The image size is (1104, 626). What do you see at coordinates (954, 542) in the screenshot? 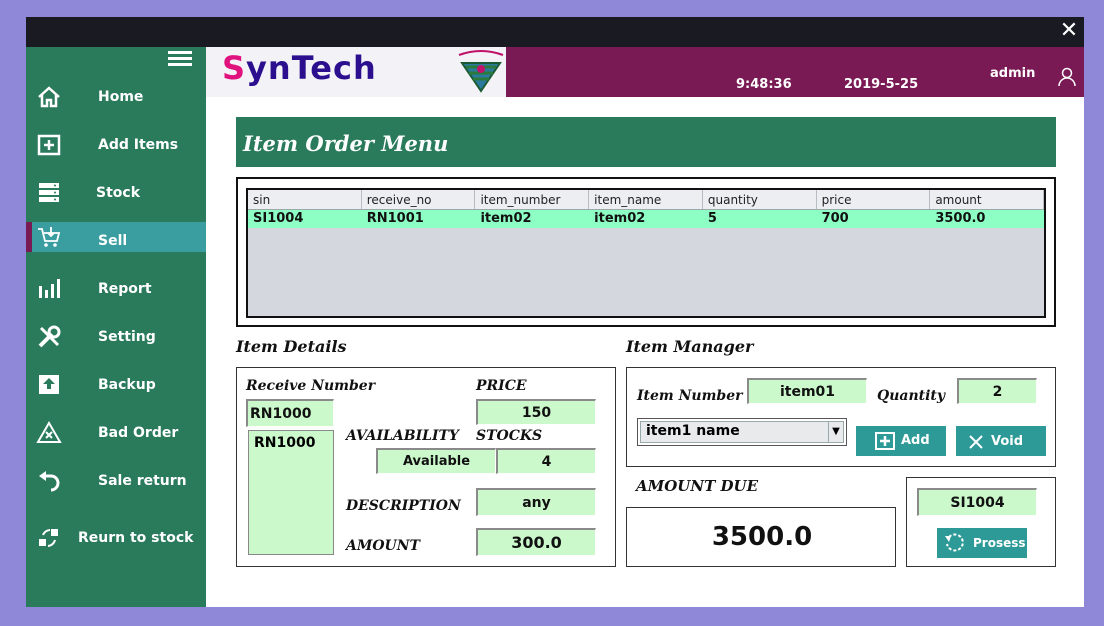
I see `refresh-icon` at bounding box center [954, 542].